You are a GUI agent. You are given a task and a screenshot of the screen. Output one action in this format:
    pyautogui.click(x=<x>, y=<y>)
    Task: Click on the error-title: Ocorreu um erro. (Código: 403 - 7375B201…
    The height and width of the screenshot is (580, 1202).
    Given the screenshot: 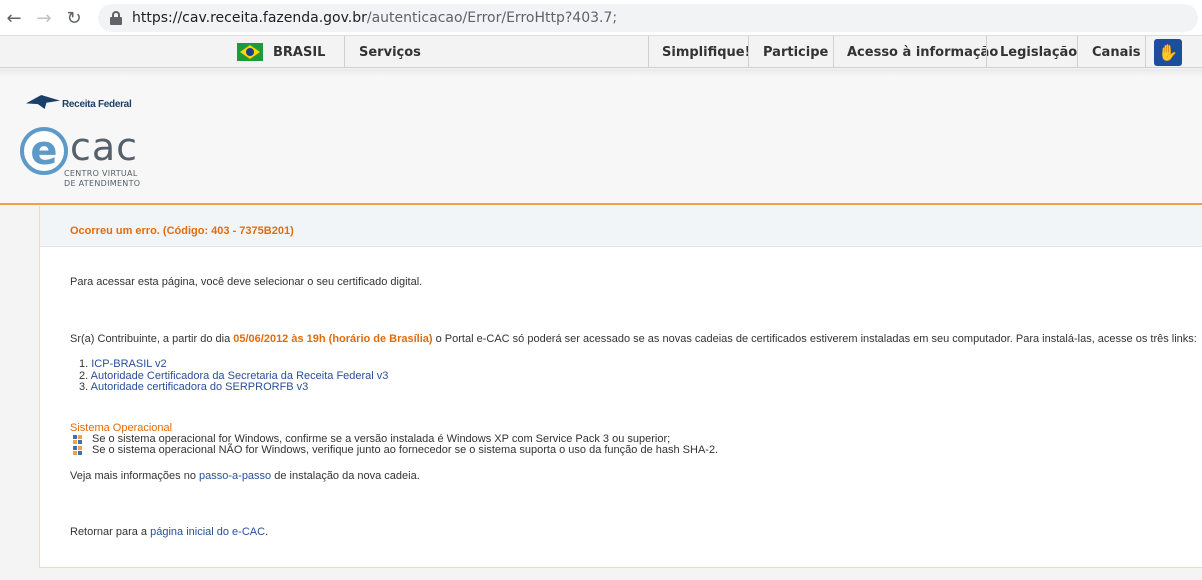 What is the action you would take?
    pyautogui.click(x=182, y=231)
    